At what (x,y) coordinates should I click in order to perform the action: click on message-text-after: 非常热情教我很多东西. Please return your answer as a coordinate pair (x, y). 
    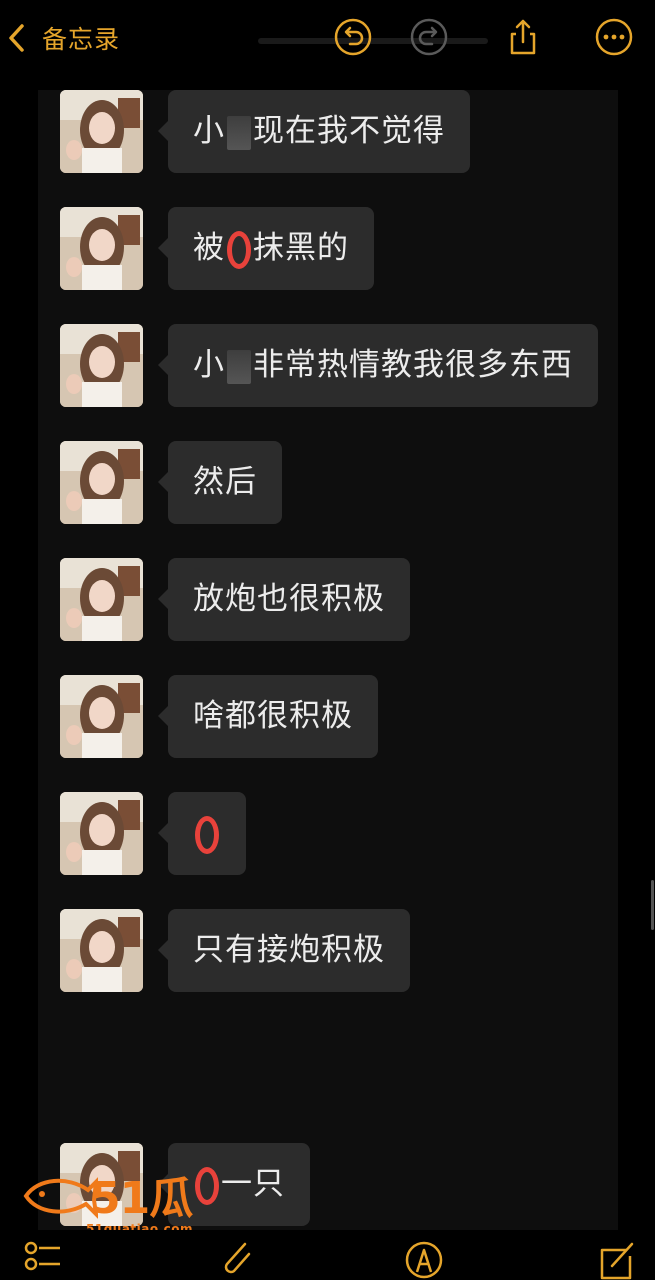
    Looking at the image, I should click on (413, 365).